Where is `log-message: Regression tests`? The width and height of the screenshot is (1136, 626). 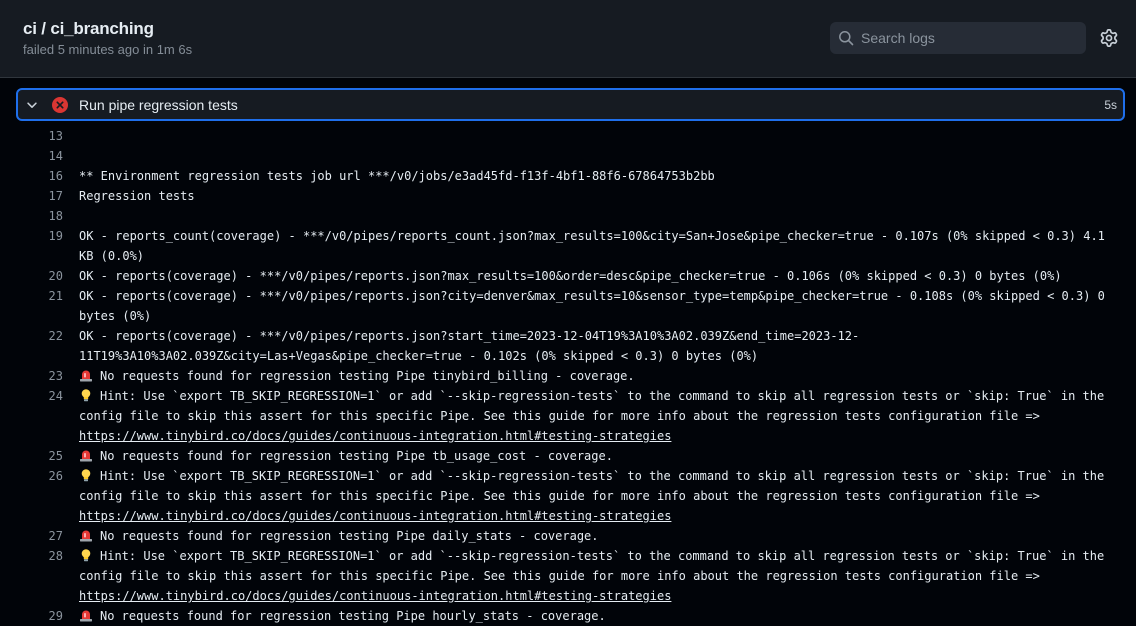
log-message: Regression tests is located at coordinates (137, 196).